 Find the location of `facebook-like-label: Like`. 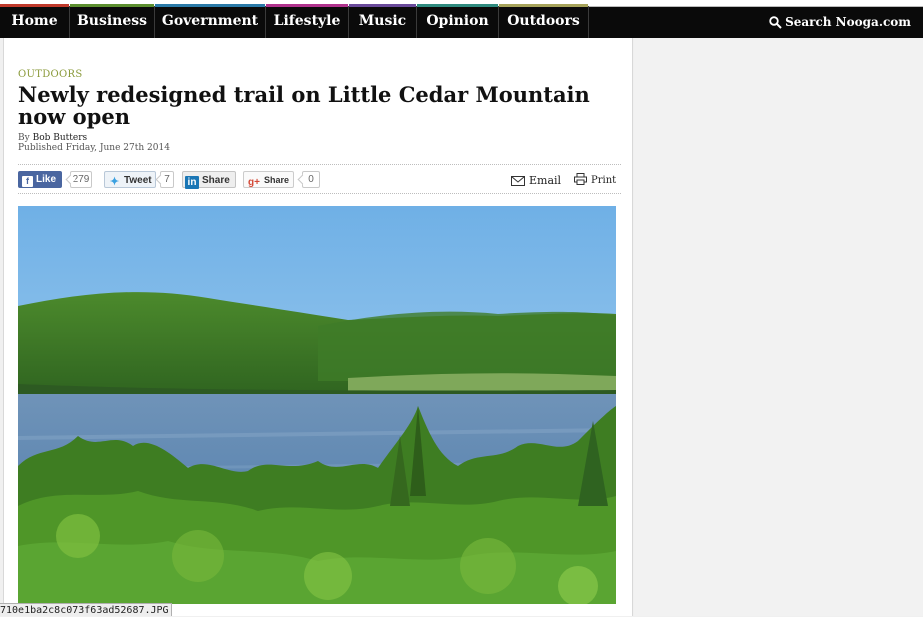

facebook-like-label: Like is located at coordinates (46, 179).